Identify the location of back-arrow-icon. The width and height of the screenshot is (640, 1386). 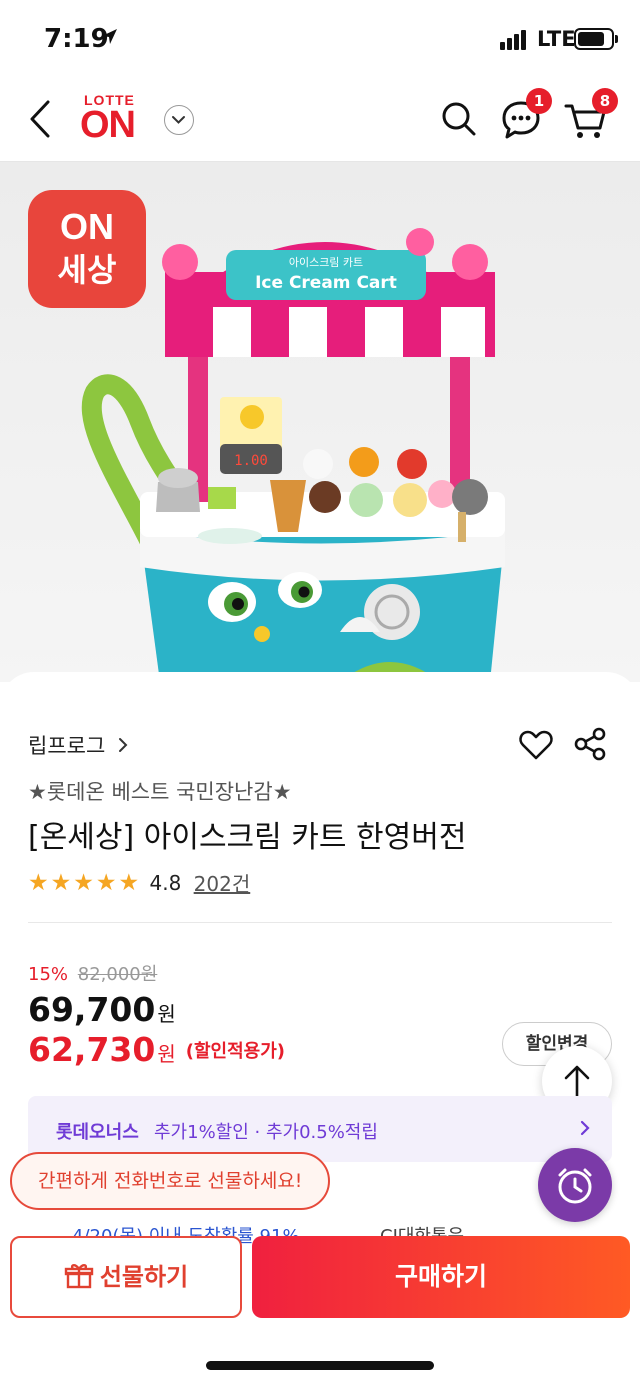
(42, 119).